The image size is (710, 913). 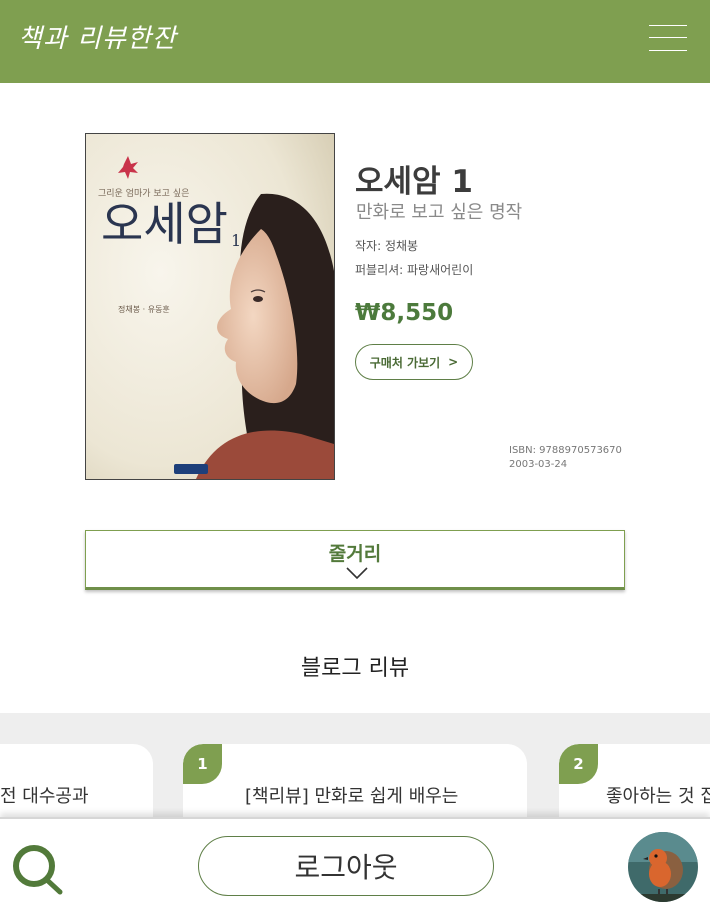 What do you see at coordinates (352, 796) in the screenshot?
I see `review-card-title: [책리뷰] 만화로 쉽게 배우는` at bounding box center [352, 796].